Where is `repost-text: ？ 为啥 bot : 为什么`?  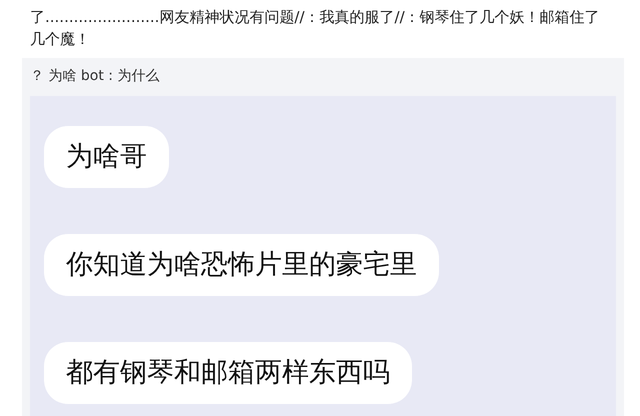 repost-text: ？ 为啥 bot : 为什么 is located at coordinates (95, 76).